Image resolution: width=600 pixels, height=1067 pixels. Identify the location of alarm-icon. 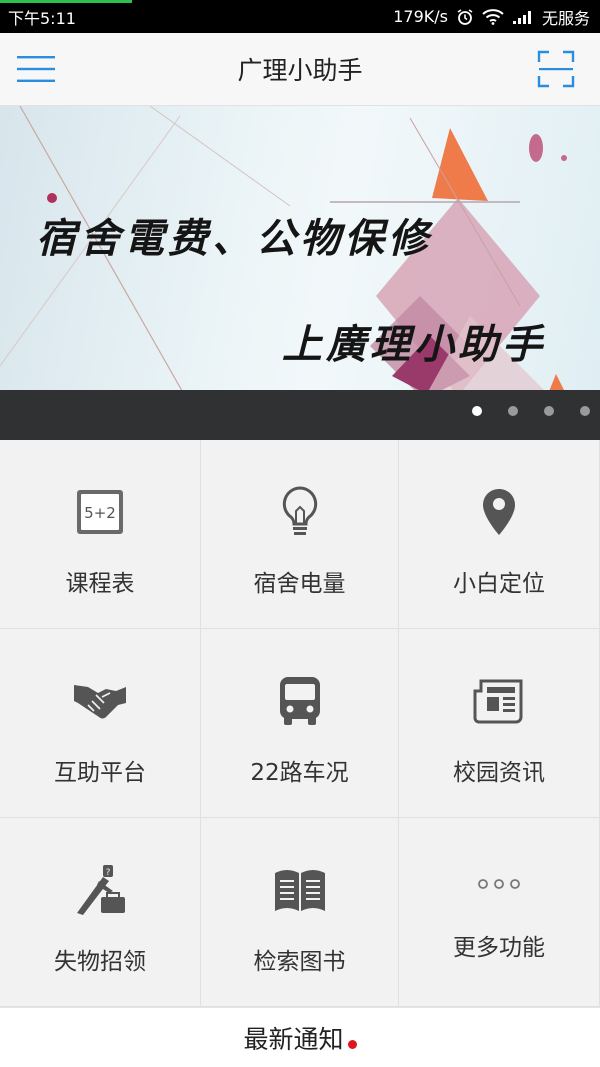
(465, 17).